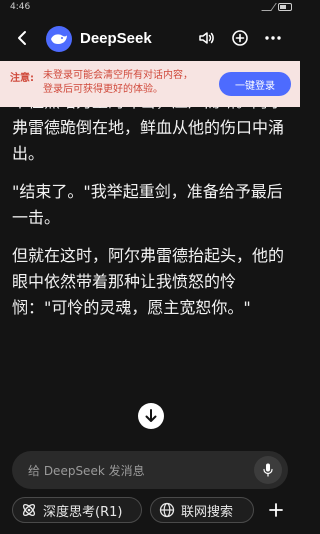  Describe the element at coordinates (285, 7) in the screenshot. I see `battery-icon` at that location.